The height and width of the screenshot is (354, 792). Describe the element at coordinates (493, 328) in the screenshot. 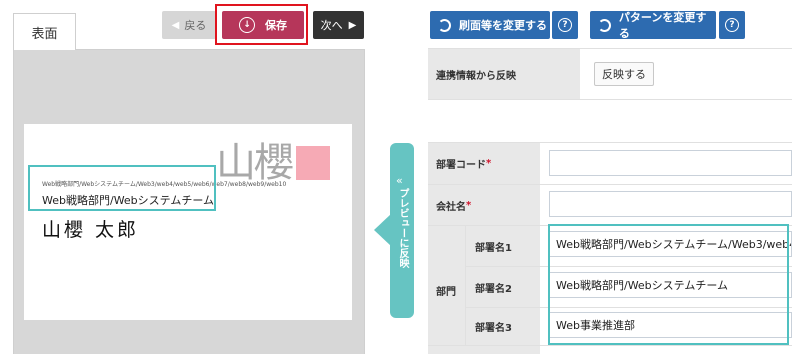

I see `dept3-label-text: 部署名3` at that location.